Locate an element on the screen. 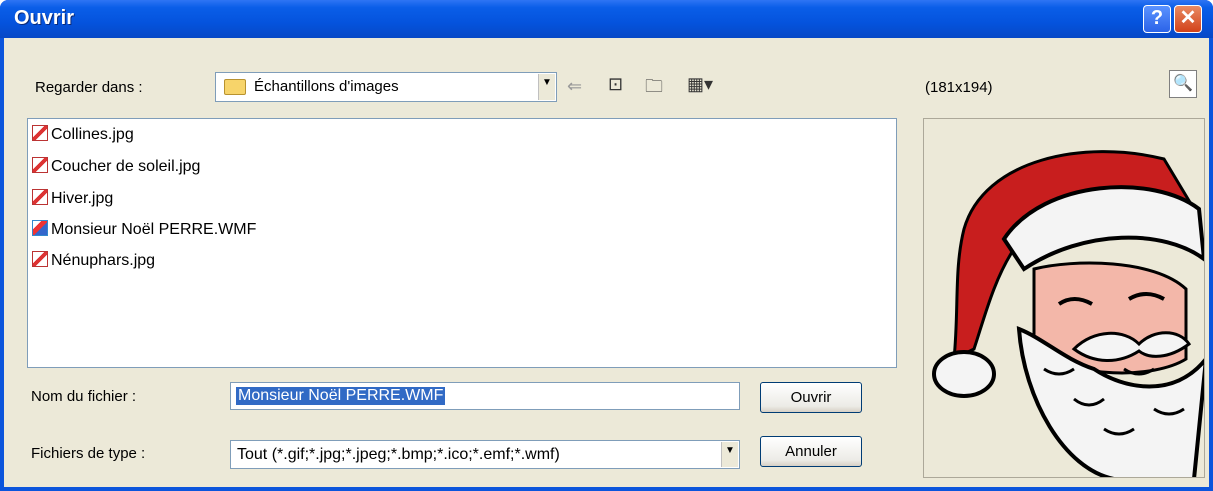 The image size is (1213, 491). wmf-image-icon is located at coordinates (40, 228).